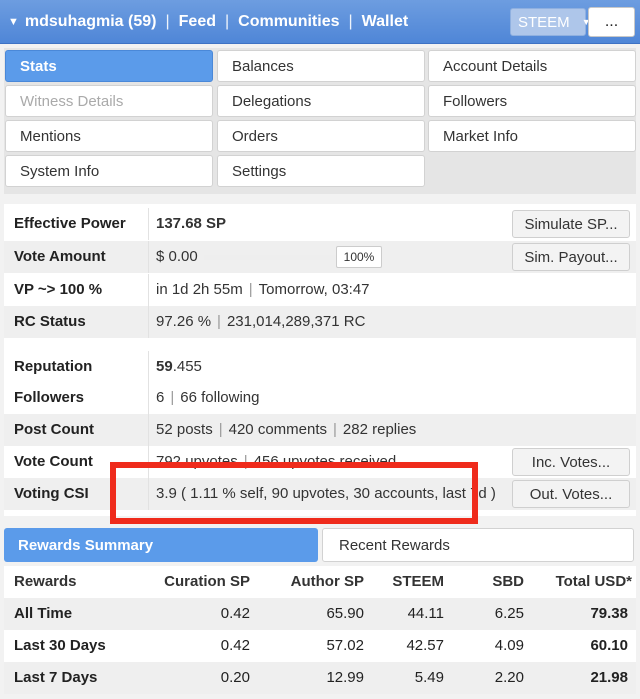 This screenshot has width=640, height=699. What do you see at coordinates (53, 366) in the screenshot?
I see `row-label: Reputation` at bounding box center [53, 366].